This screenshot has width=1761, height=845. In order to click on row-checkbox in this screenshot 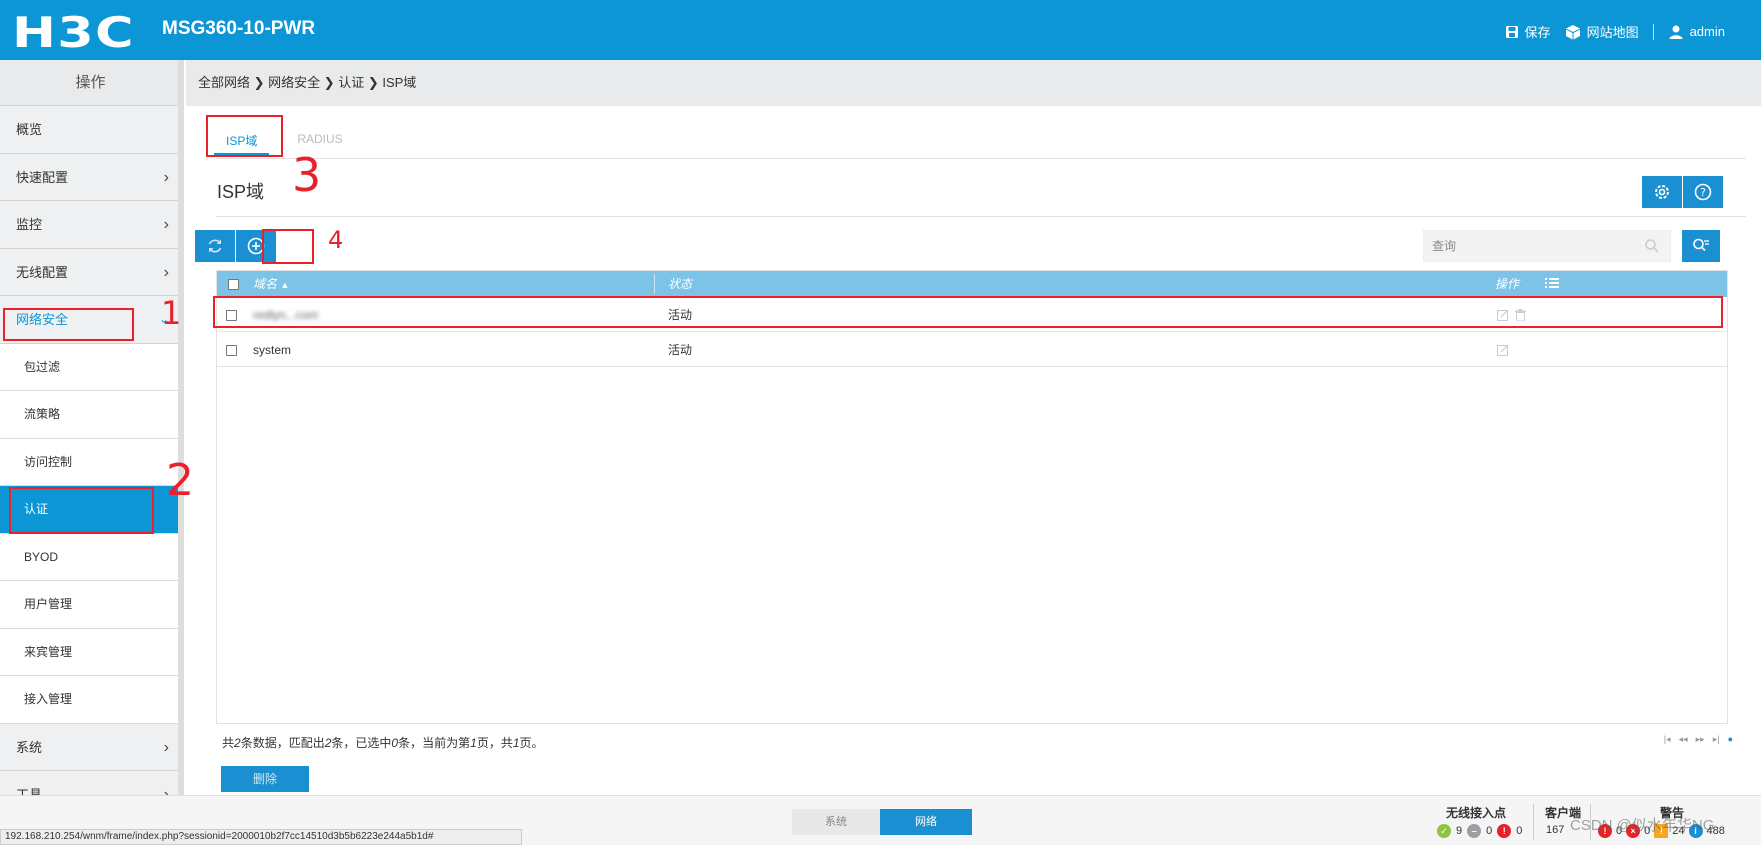, I will do `click(231, 350)`.